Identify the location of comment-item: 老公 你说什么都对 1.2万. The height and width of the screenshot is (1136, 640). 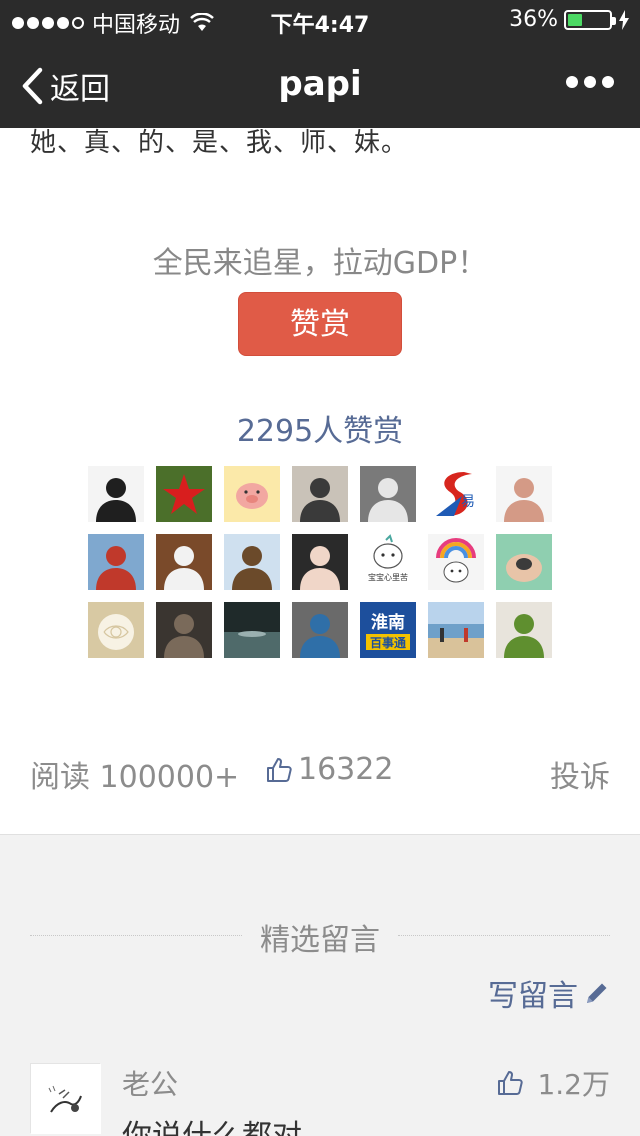
(320, 1098).